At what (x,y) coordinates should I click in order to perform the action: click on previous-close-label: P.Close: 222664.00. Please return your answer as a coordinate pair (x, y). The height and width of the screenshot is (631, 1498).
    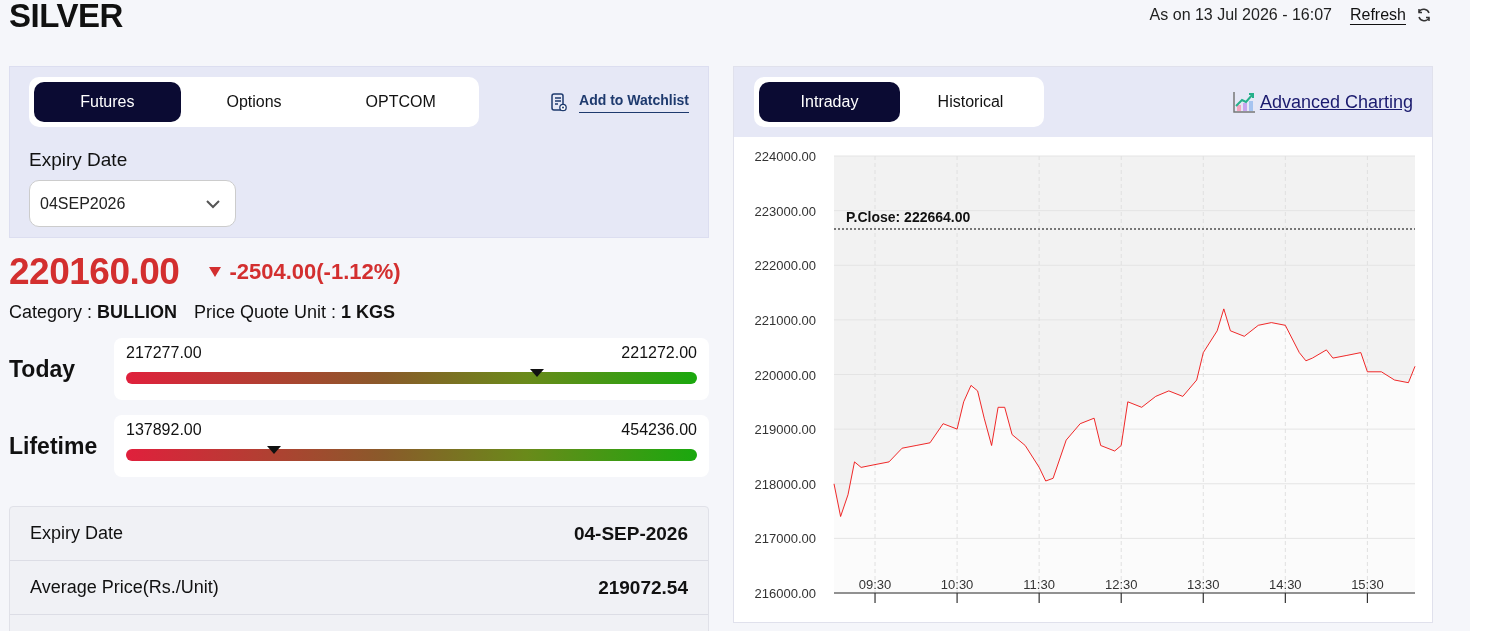
    Looking at the image, I should click on (908, 217).